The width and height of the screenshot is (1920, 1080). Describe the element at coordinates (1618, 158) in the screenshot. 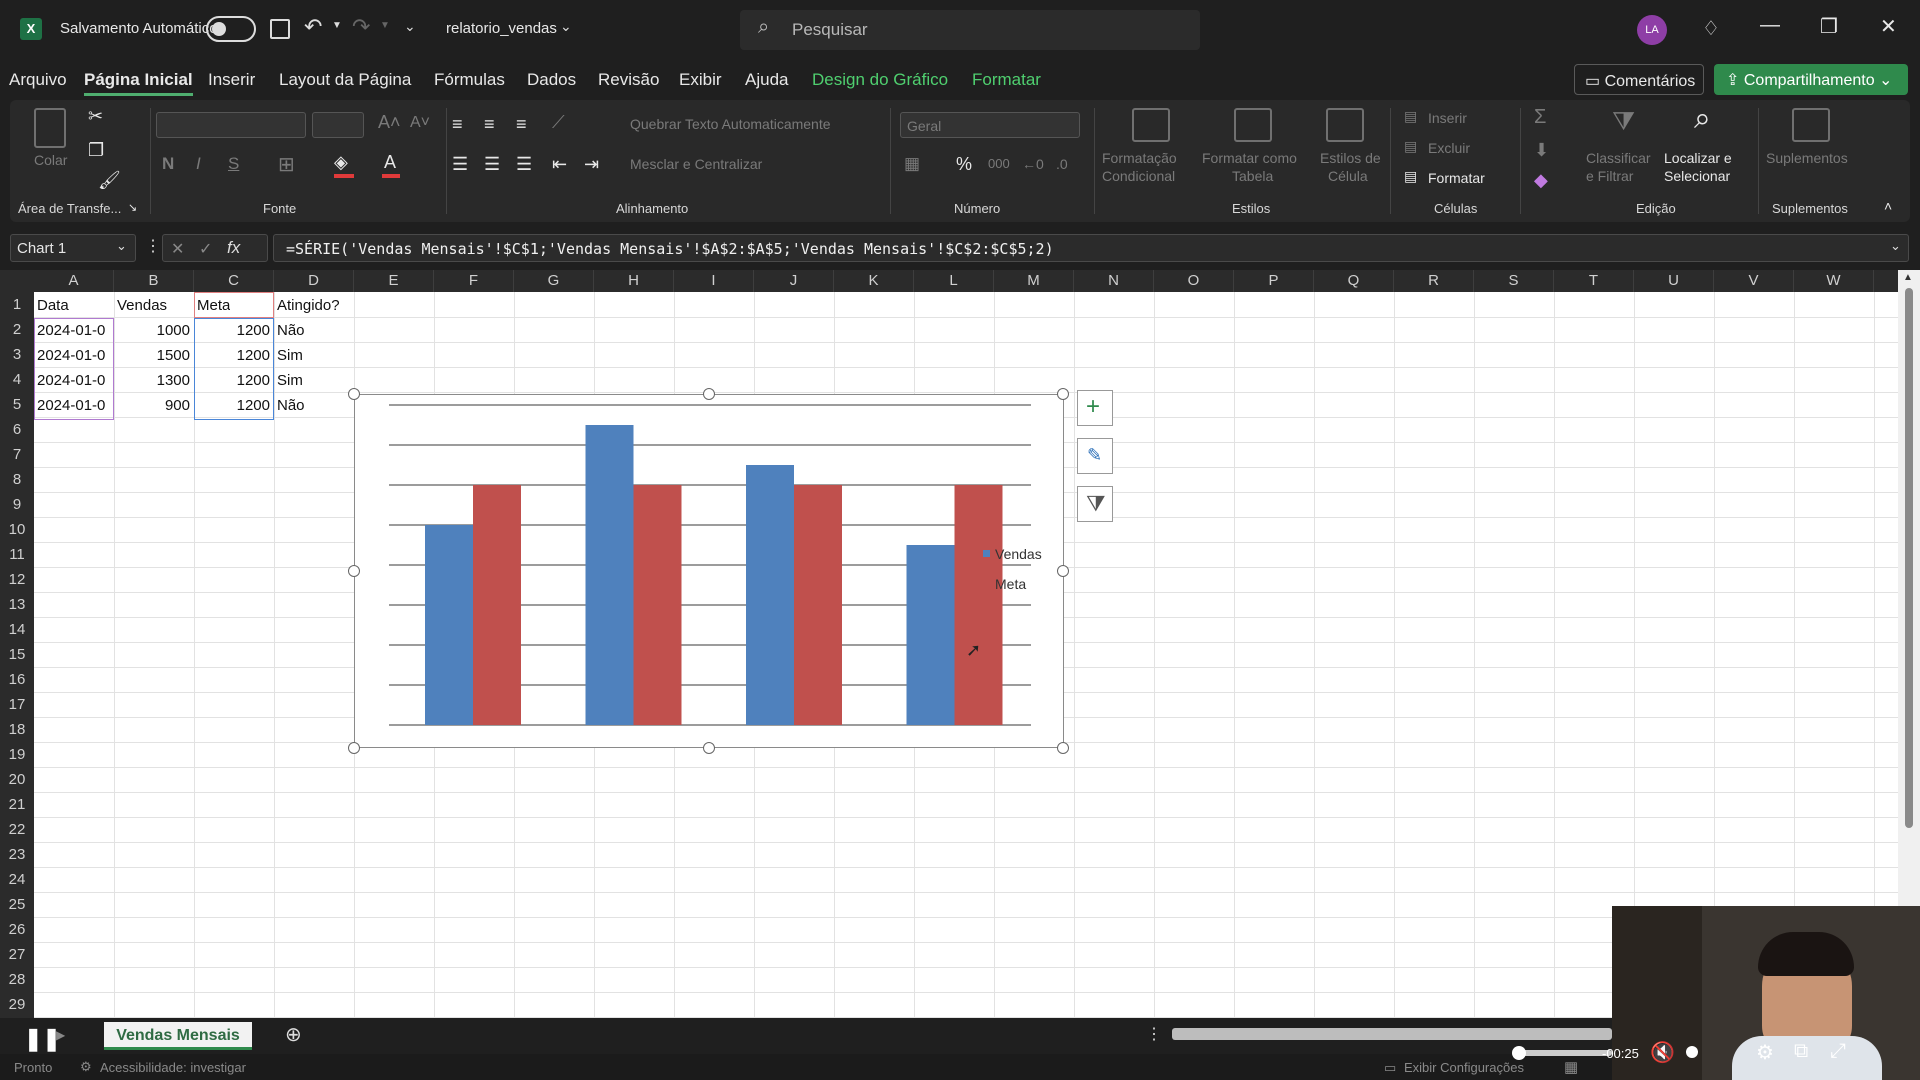

I see `sort-filter-label-1: Classificar` at that location.